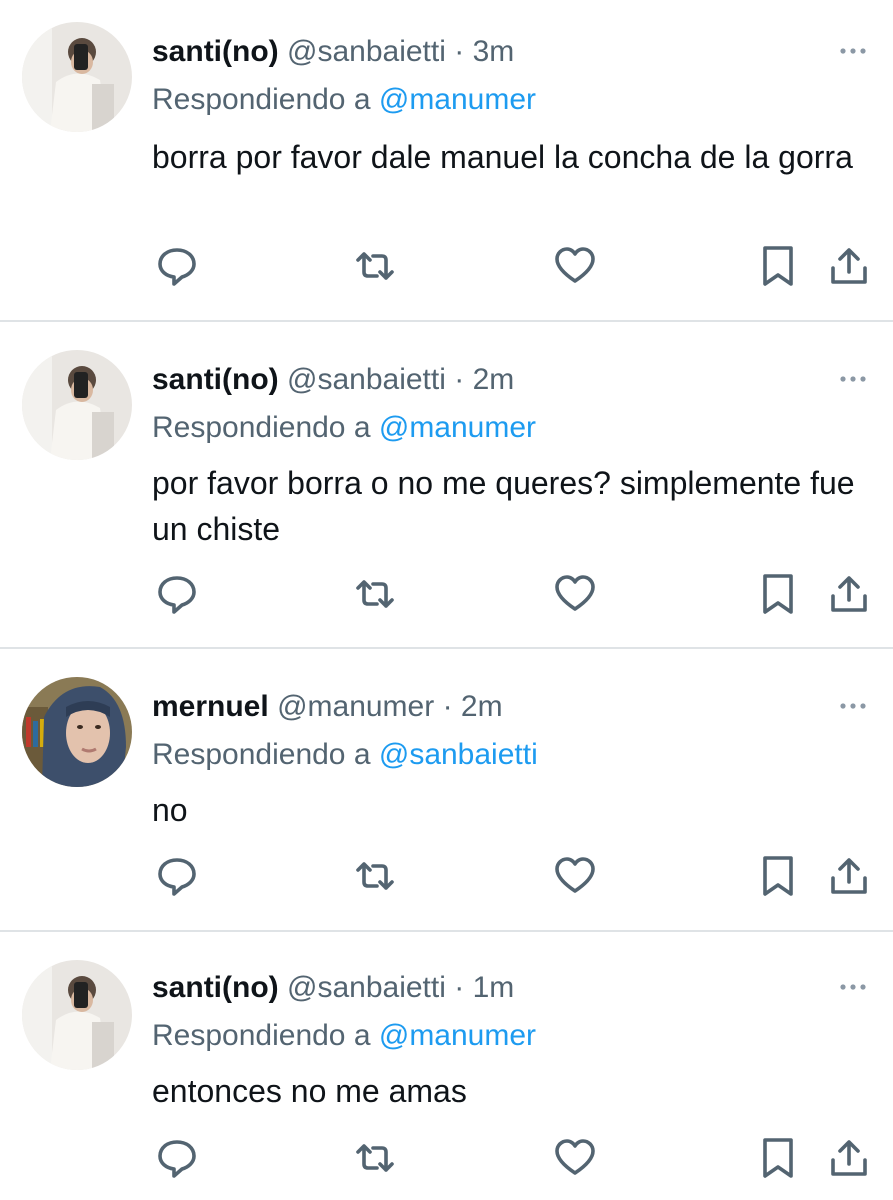  I want to click on timestamp: 3m, so click(494, 51).